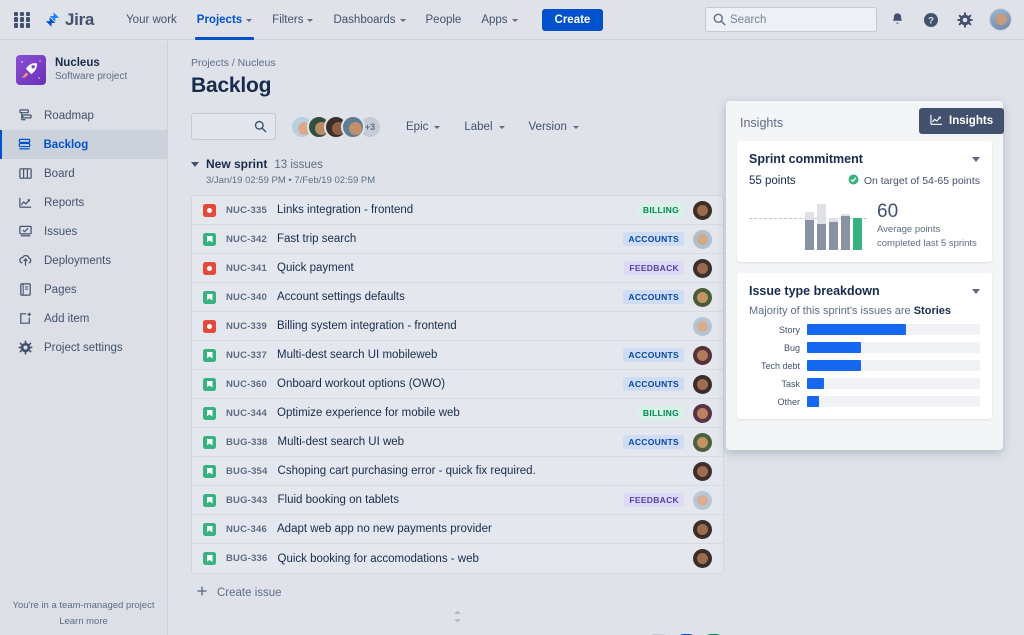 The image size is (1024, 635). What do you see at coordinates (803, 19) in the screenshot?
I see `search-input` at bounding box center [803, 19].